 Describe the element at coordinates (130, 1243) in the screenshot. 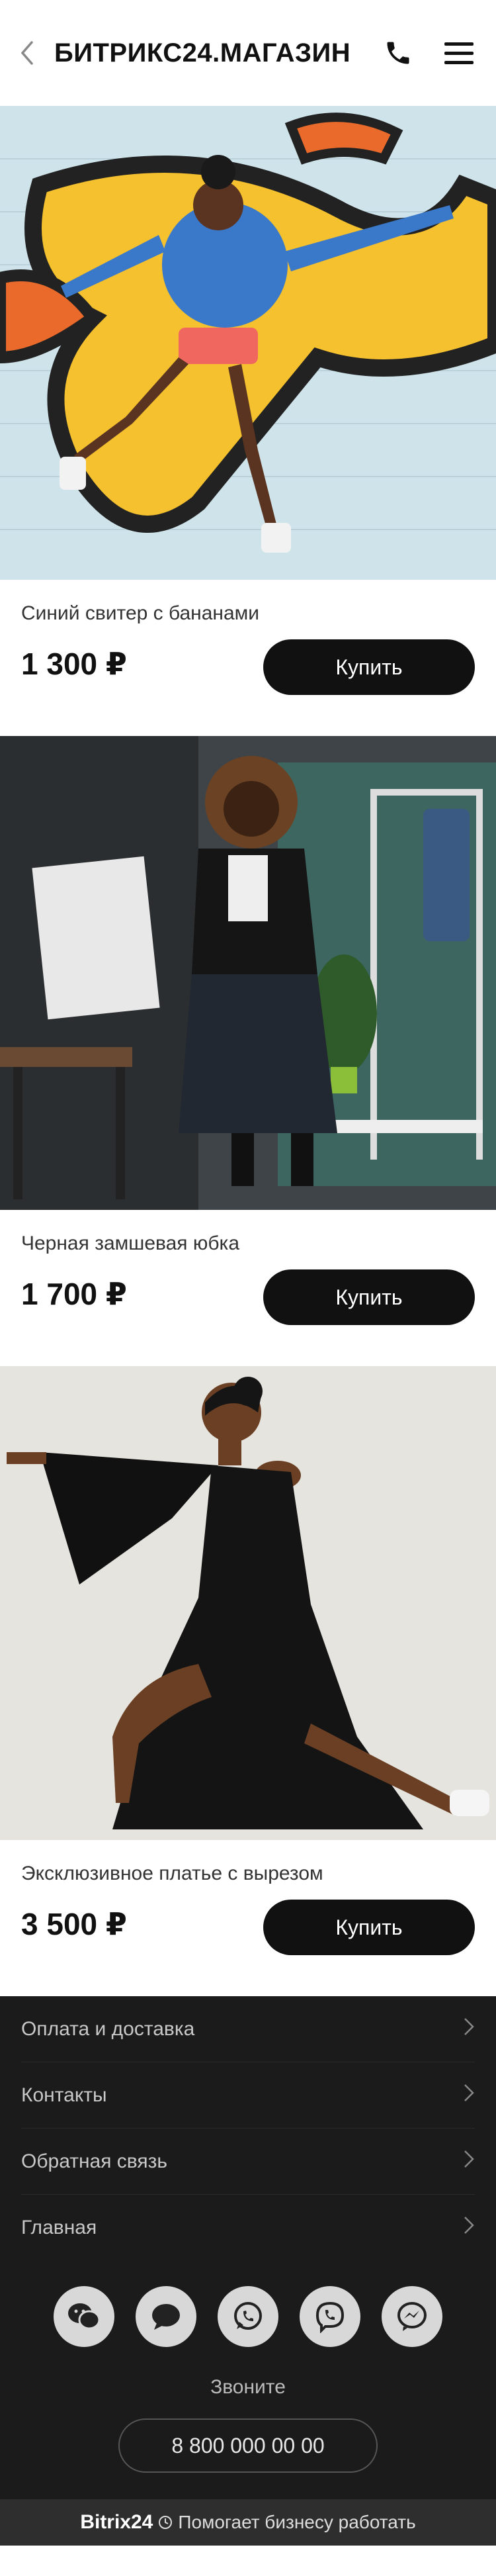

I see `product-name: Черная замшевая юбка` at that location.